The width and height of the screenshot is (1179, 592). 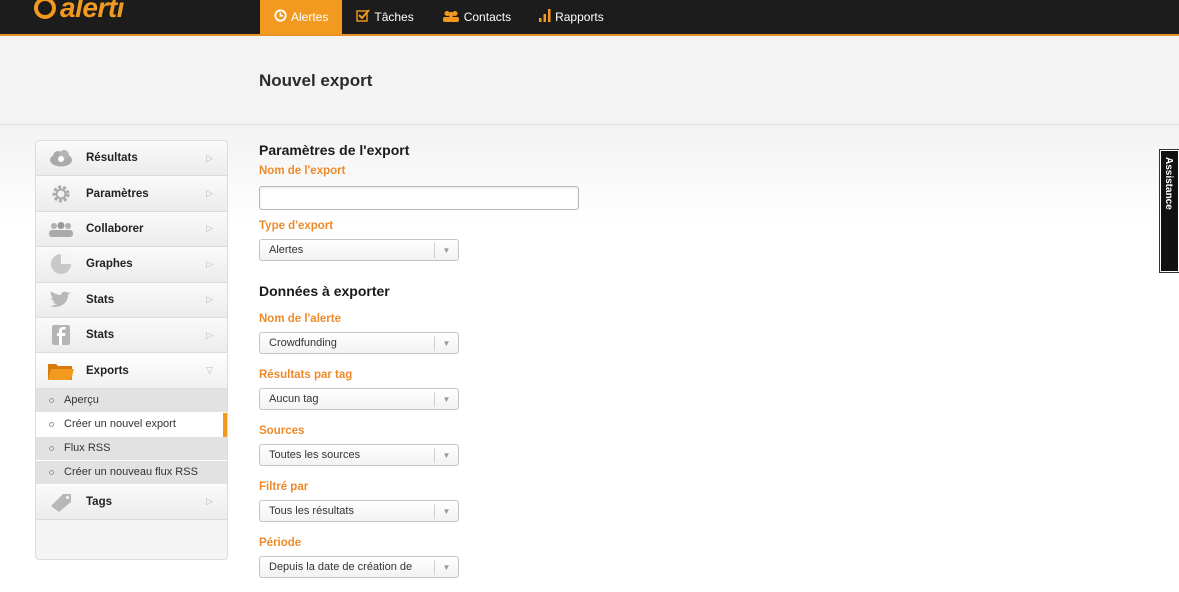 What do you see at coordinates (394, 17) in the screenshot?
I see `nav-label: Tâches` at bounding box center [394, 17].